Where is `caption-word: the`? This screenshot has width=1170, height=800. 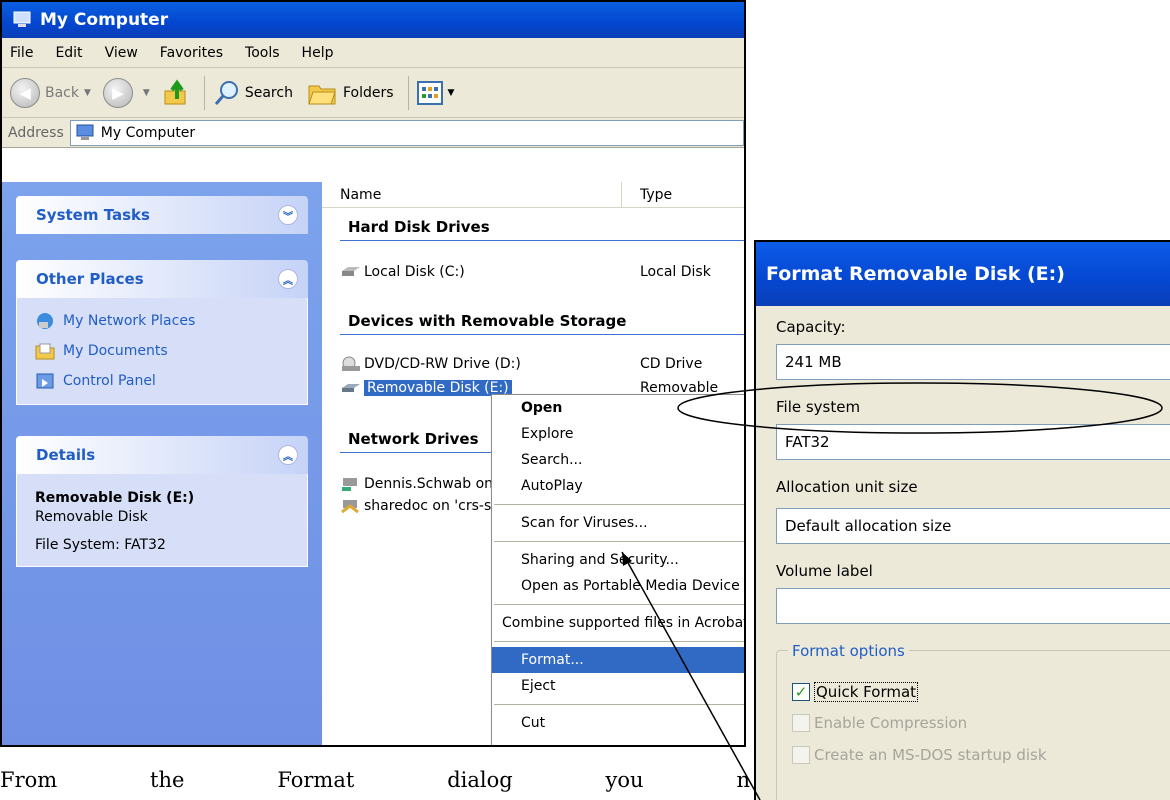 caption-word: the is located at coordinates (167, 780).